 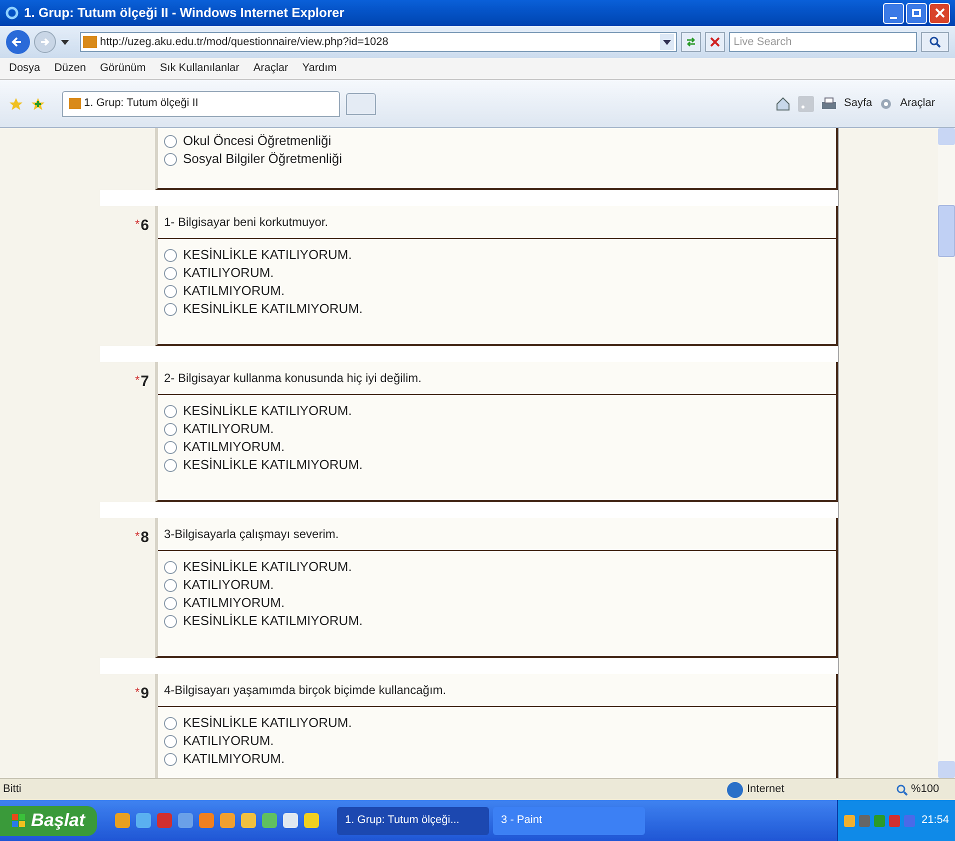 I want to click on tools-menu-button: Araçlar, so click(x=923, y=103).